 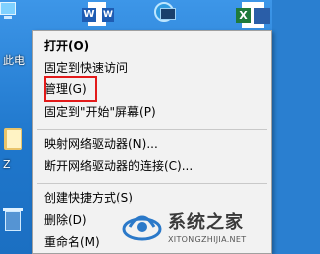 I want to click on menu-item-open: 打开(O), so click(x=152, y=46).